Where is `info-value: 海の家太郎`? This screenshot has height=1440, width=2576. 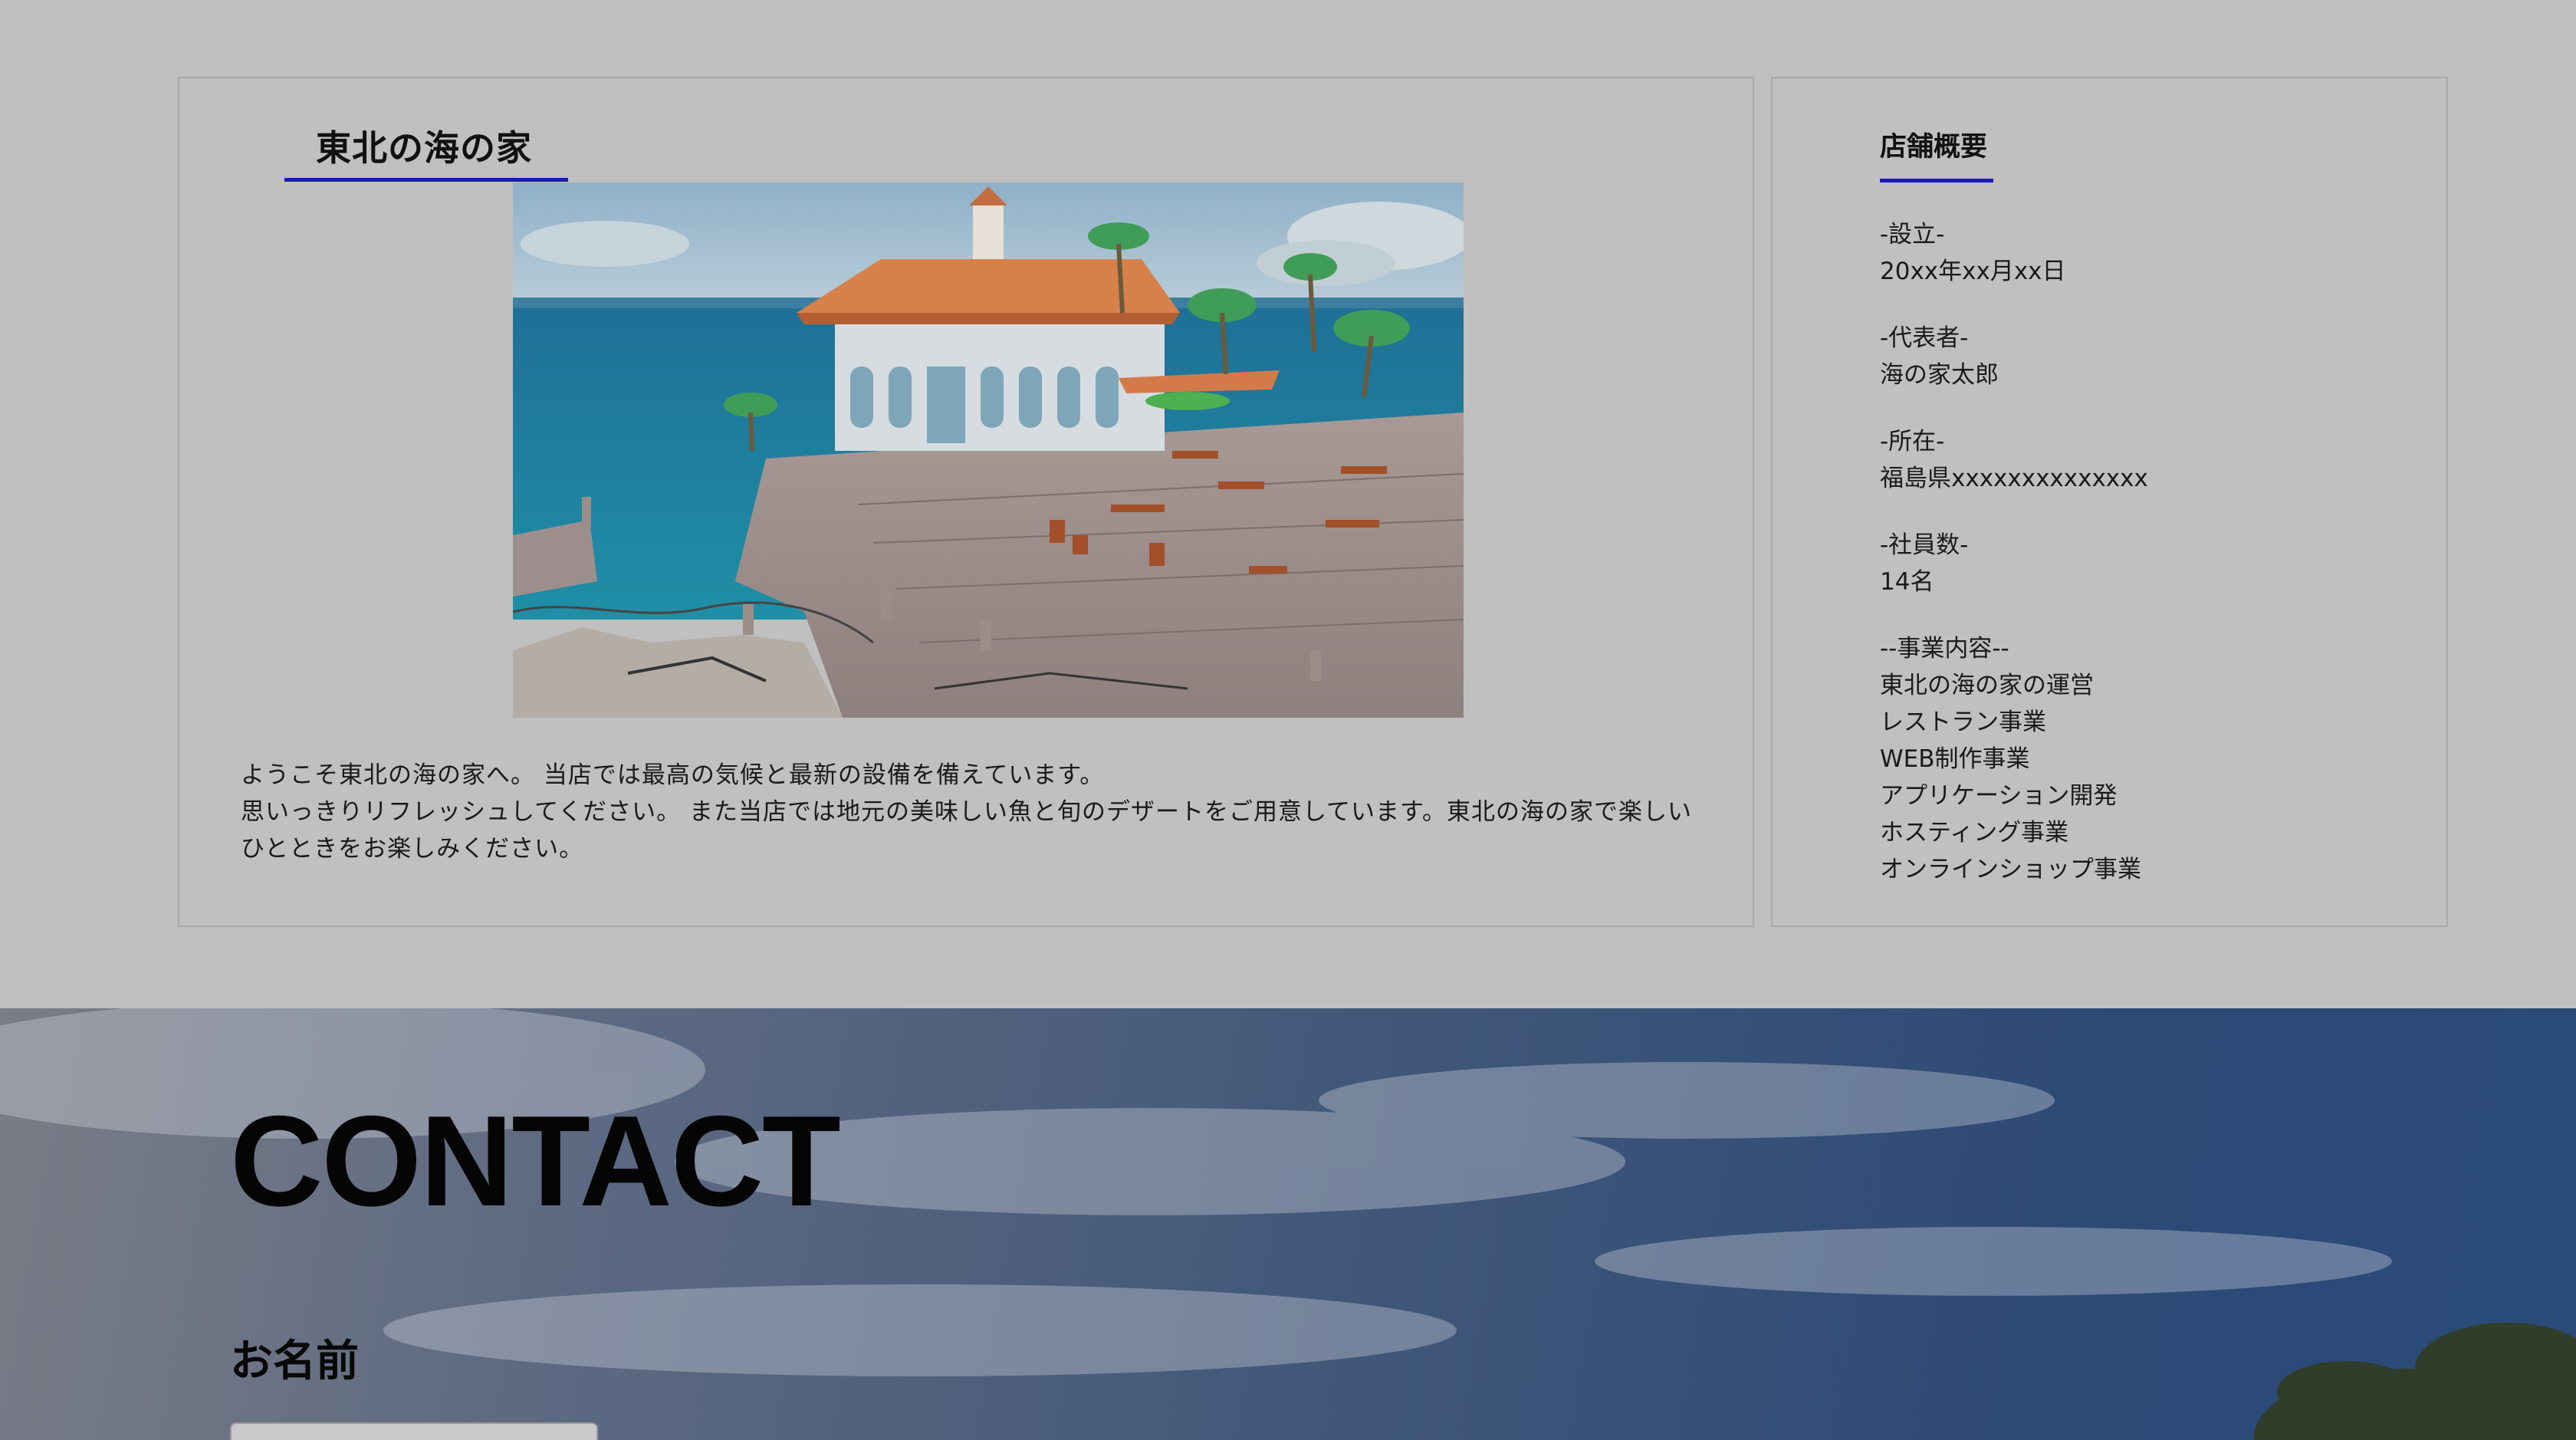
info-value: 海の家太郎 is located at coordinates (1939, 375).